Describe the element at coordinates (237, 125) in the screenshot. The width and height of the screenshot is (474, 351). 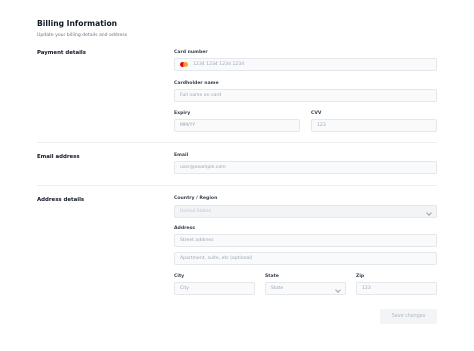
I see `expiry-input: MM/YY` at that location.